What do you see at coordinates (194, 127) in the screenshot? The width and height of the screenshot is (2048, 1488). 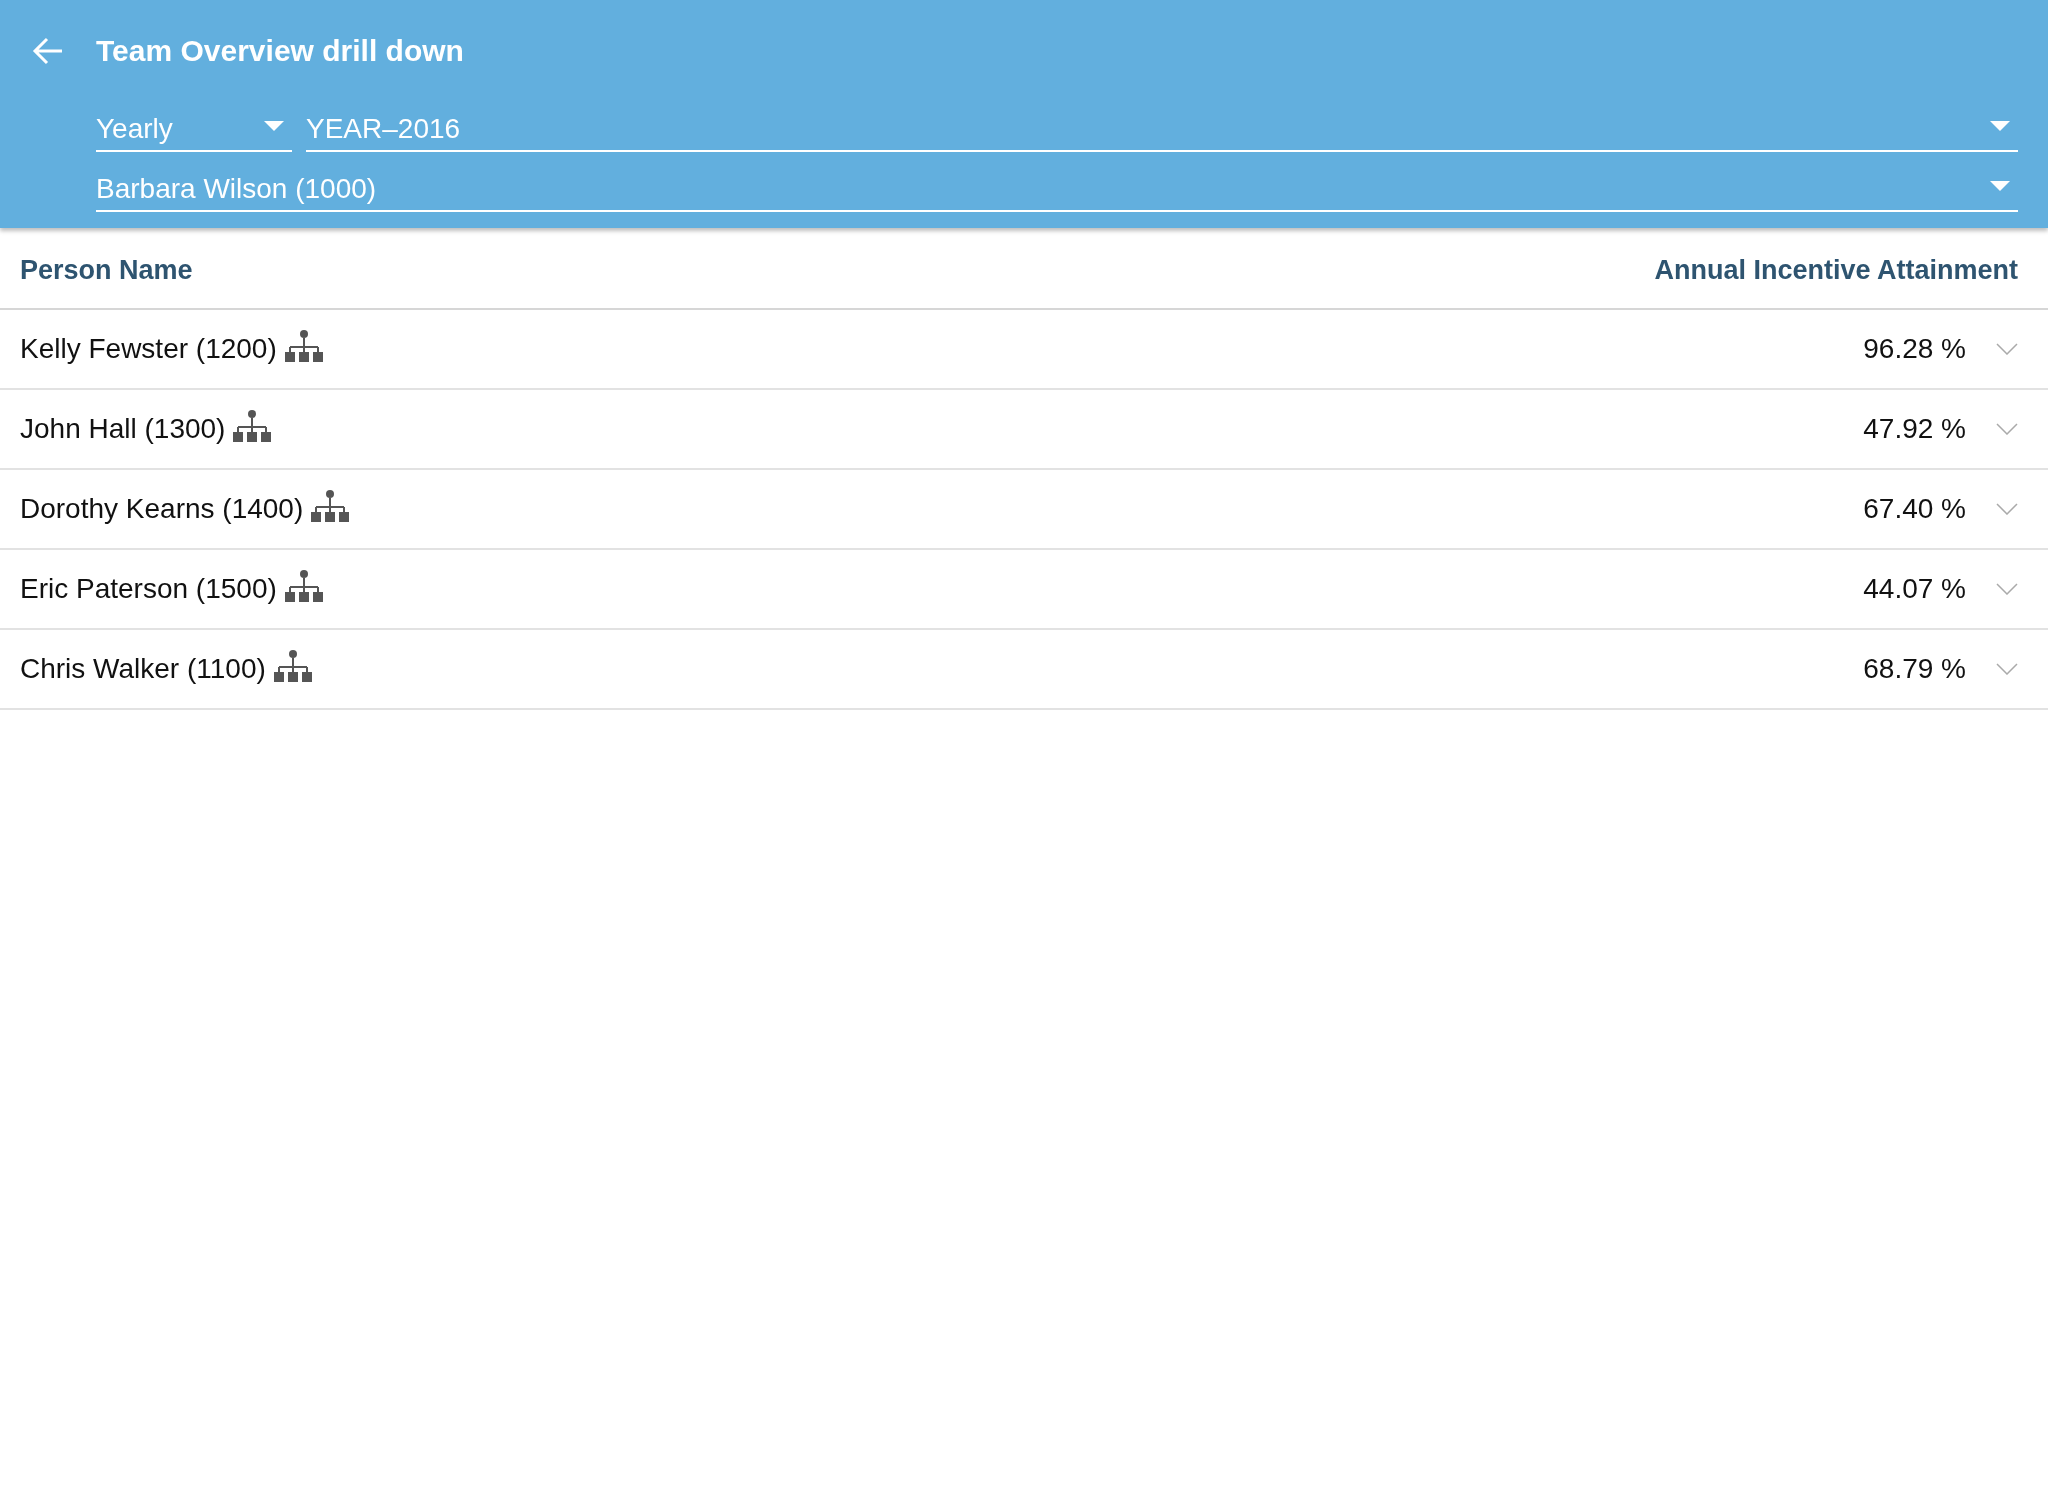 I see `period-type-dropdown: Yearly` at bounding box center [194, 127].